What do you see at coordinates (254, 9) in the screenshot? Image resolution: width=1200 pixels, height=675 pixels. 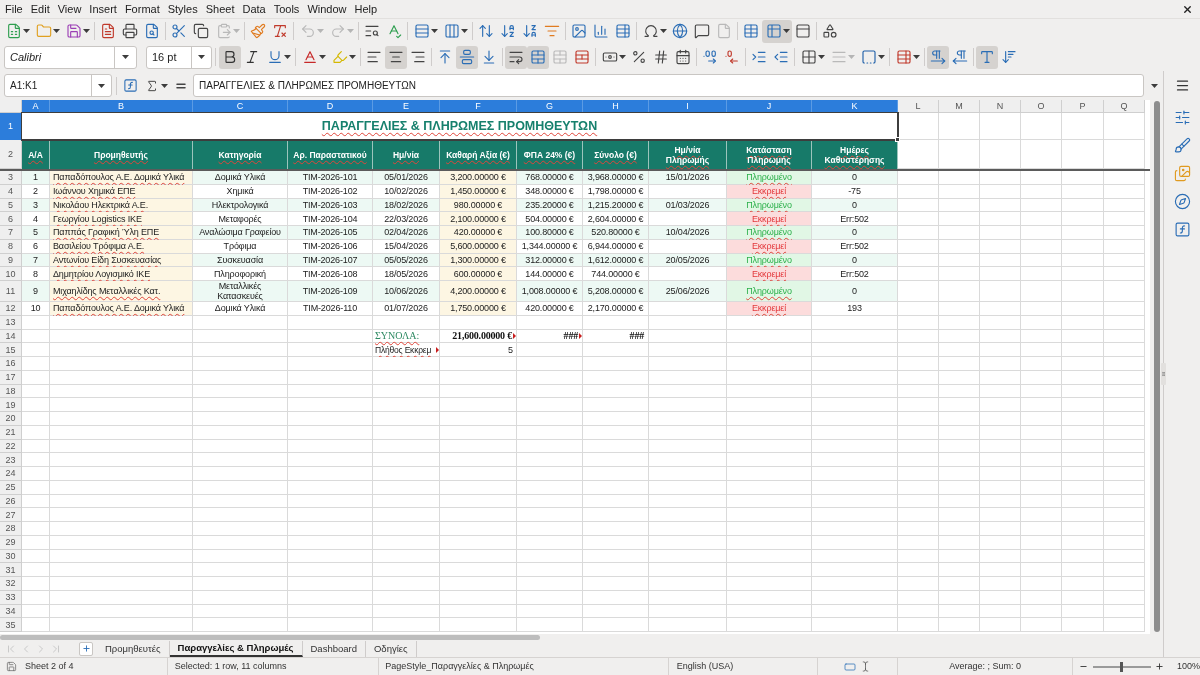 I see `menu-item: Data` at bounding box center [254, 9].